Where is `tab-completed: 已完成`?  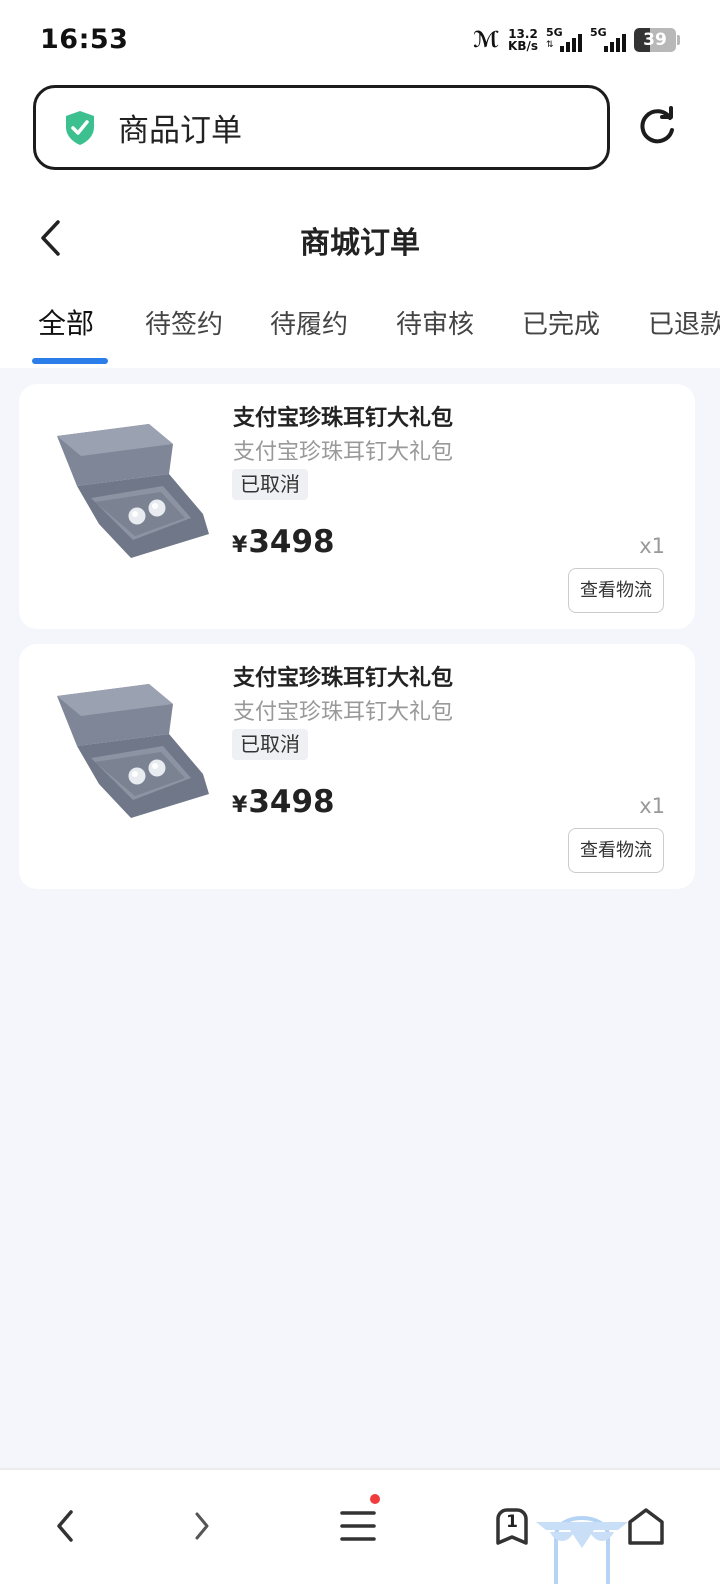
tab-completed: 已完成 is located at coordinates (561, 322).